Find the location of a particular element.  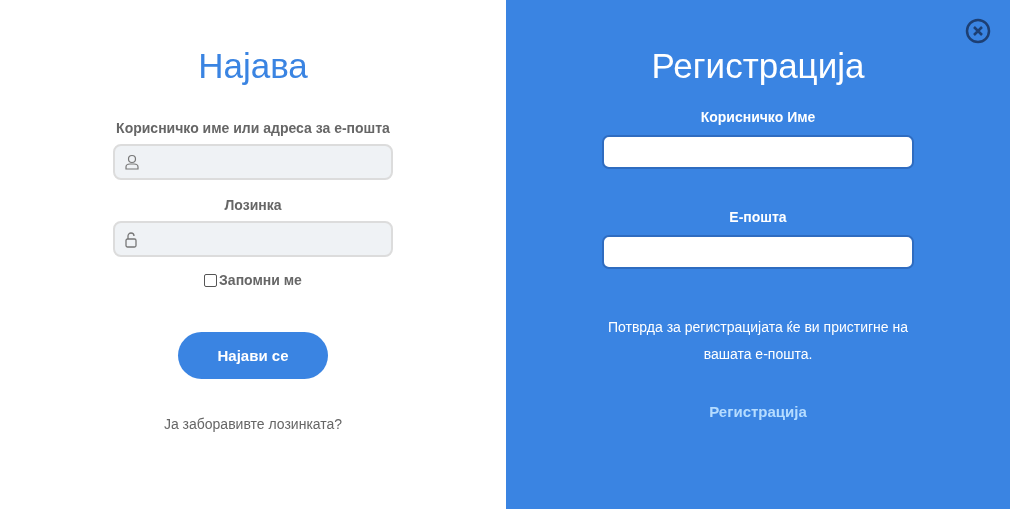

user-icon is located at coordinates (132, 162).